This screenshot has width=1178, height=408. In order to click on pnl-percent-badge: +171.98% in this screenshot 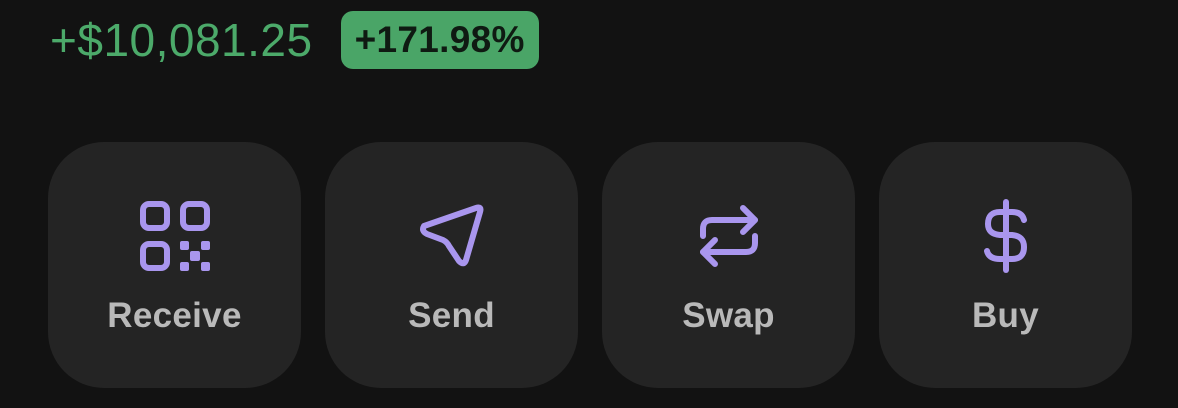, I will do `click(439, 40)`.